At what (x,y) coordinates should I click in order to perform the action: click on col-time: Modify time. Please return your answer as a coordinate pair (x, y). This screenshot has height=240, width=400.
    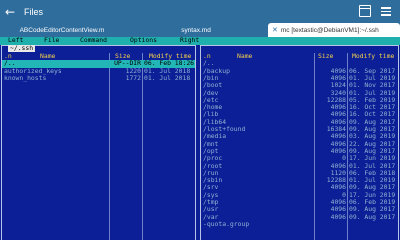
    Looking at the image, I should click on (373, 56).